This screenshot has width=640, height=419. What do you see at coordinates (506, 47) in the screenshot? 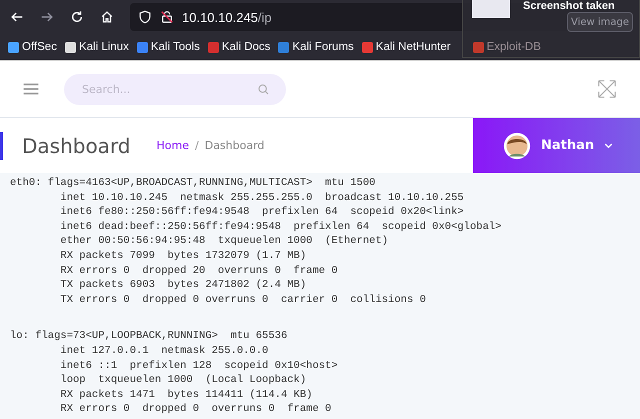
I see `bookmark: Exploit-DB` at bounding box center [506, 47].